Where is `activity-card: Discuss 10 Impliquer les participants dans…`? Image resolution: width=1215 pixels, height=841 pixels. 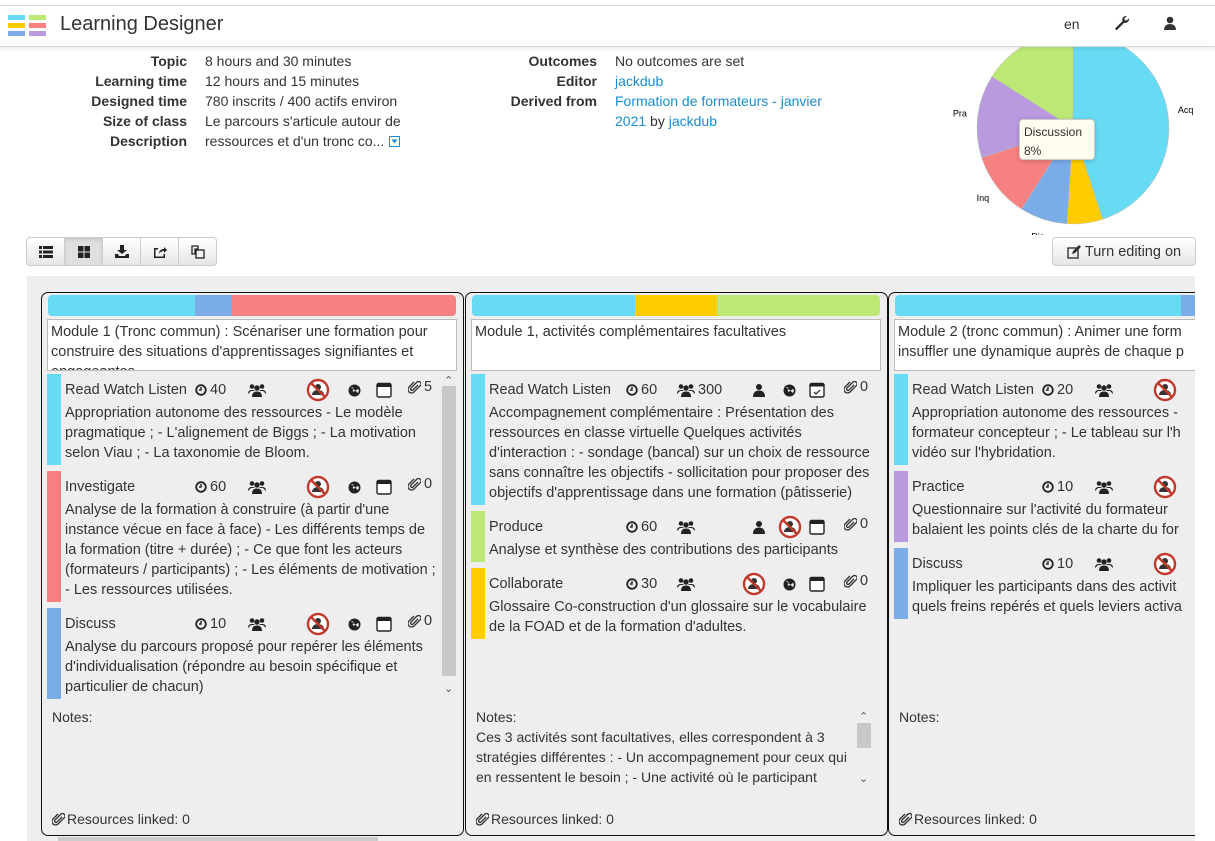 activity-card: Discuss 10 Impliquer les participants dans… is located at coordinates (1044, 583).